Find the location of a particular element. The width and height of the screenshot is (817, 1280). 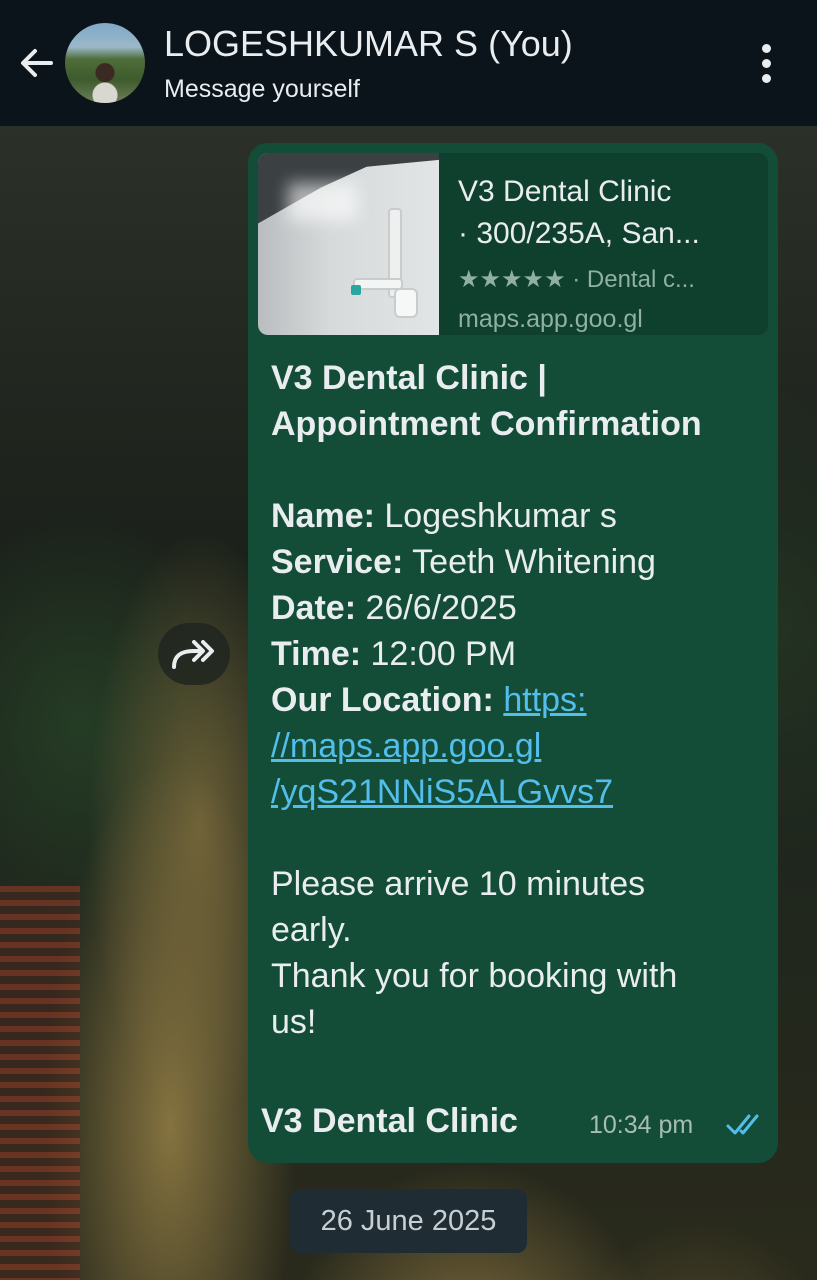

contact-title: LOGESHKUMAR S (You) Message yourself is located at coordinates (368, 64).